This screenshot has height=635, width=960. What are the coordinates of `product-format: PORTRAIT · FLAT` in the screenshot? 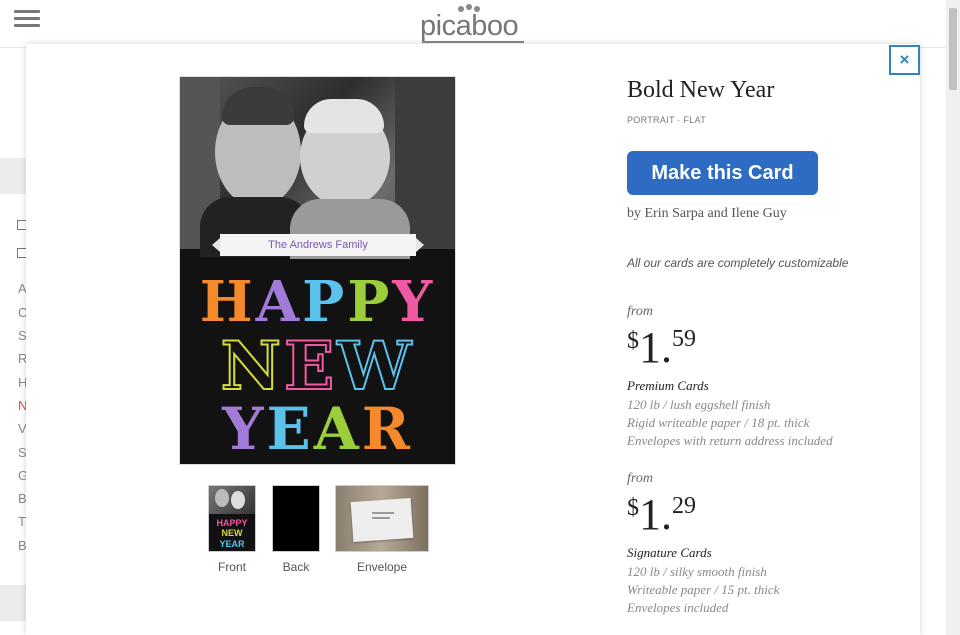 It's located at (667, 120).